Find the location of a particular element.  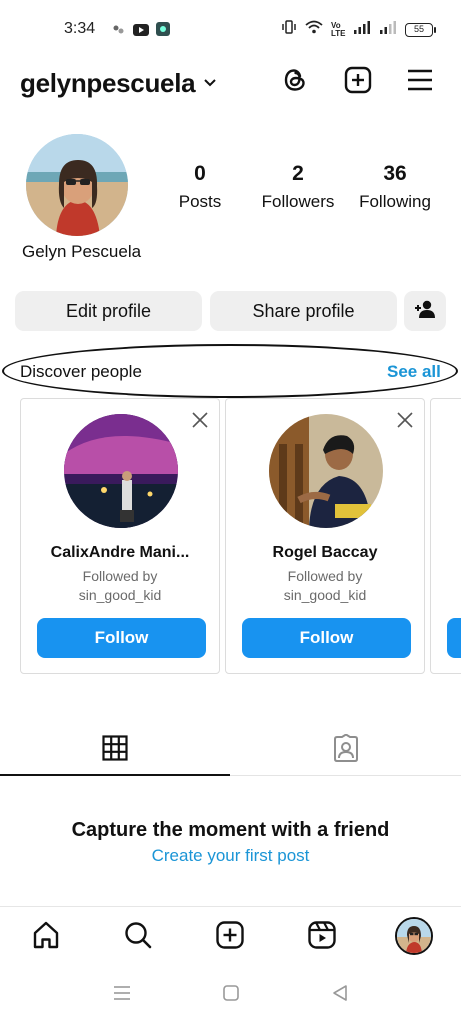

home-button is located at coordinates (231, 995).